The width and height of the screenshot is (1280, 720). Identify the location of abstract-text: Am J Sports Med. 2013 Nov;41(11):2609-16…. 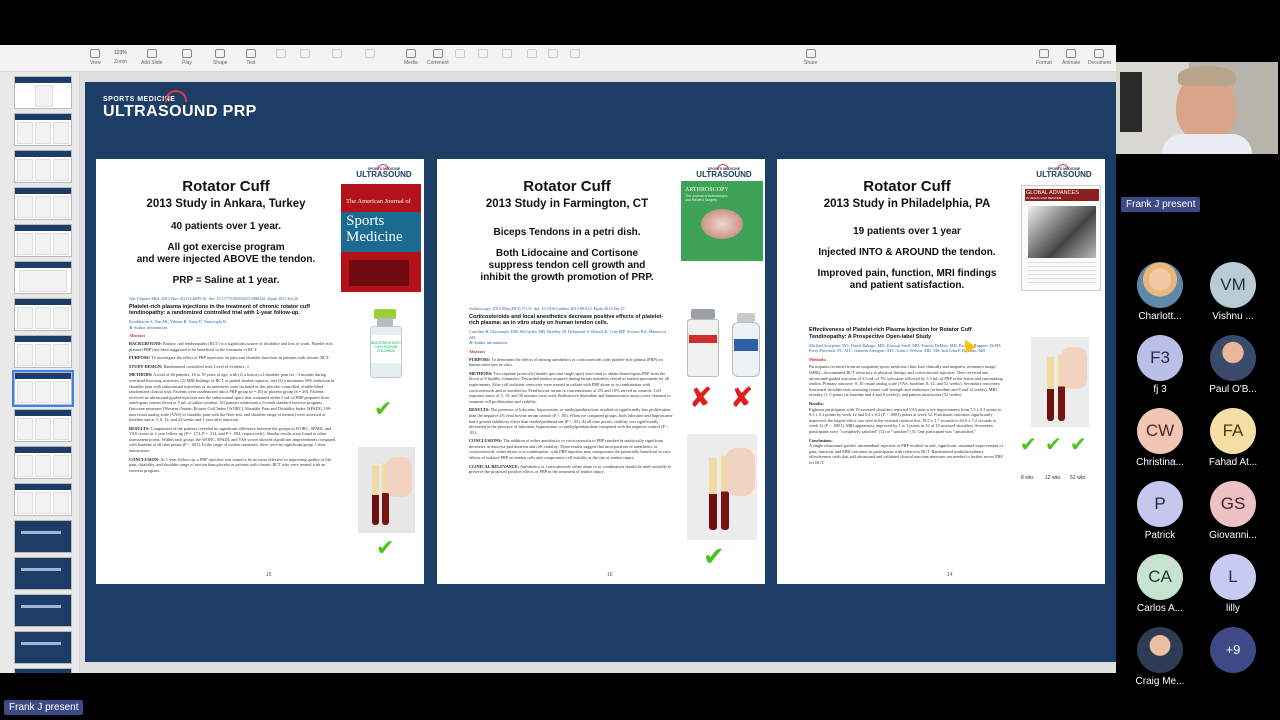
(232, 384).